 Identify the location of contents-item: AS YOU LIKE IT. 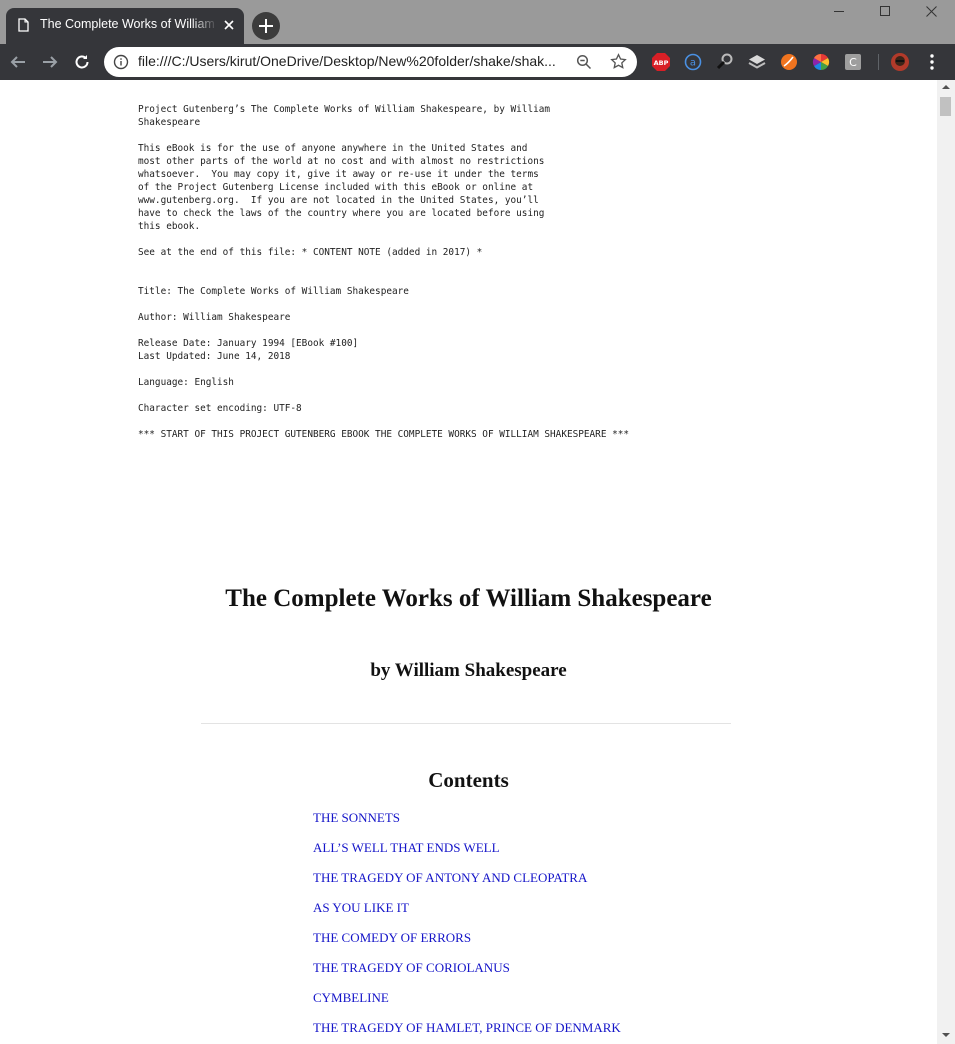
(467, 912).